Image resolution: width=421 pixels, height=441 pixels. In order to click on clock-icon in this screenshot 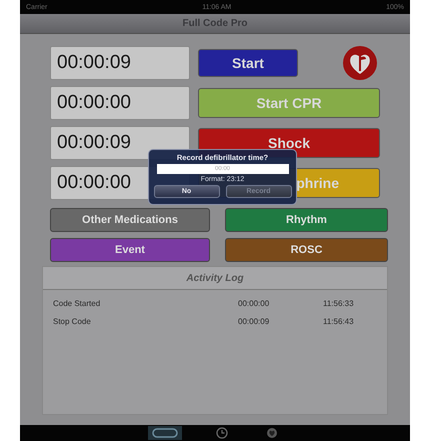, I will do `click(222, 433)`.